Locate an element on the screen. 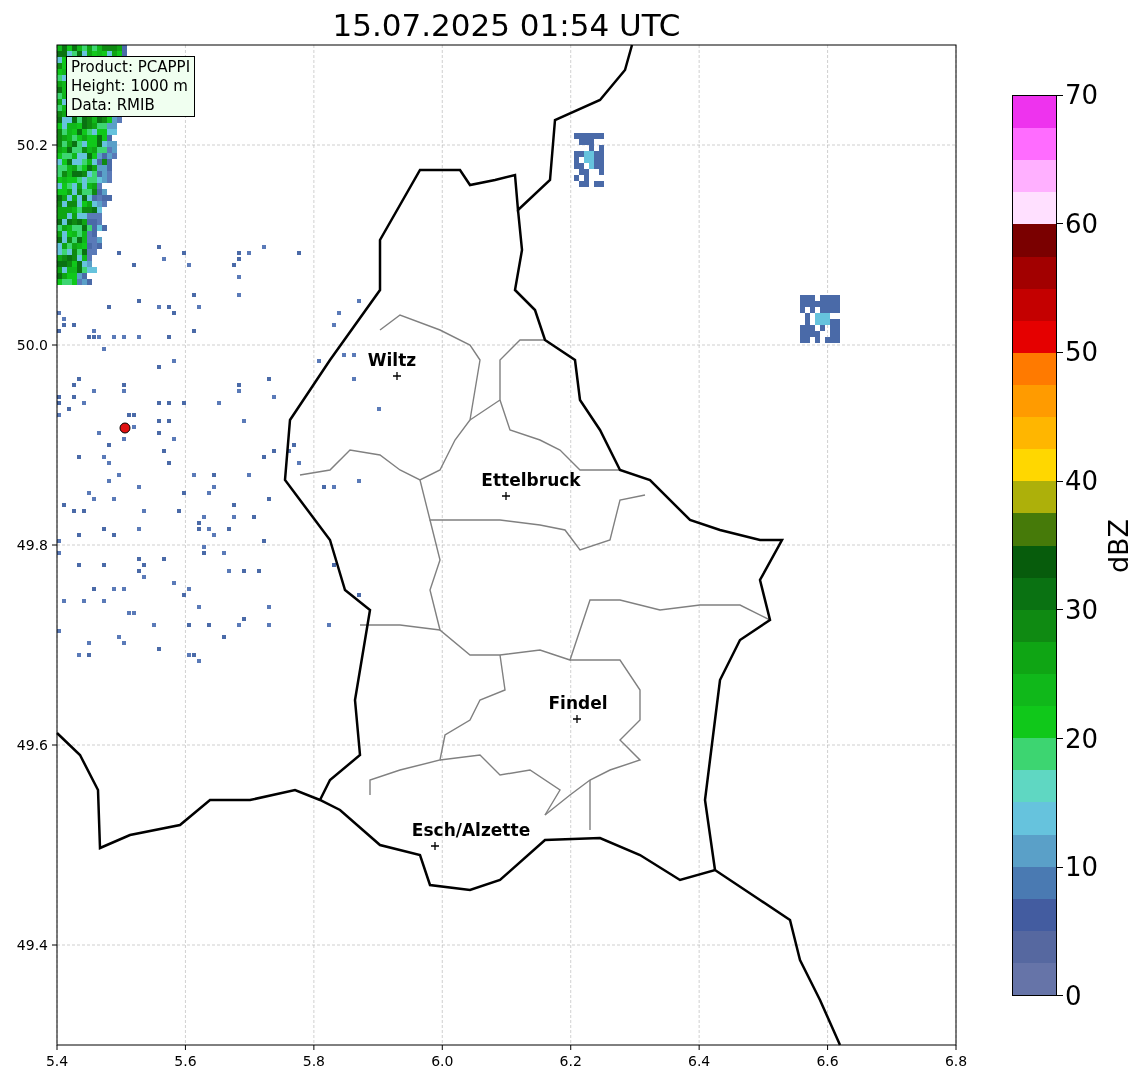 The height and width of the screenshot is (1084, 1145). x-tick-label: 5.4 is located at coordinates (57, 1061).